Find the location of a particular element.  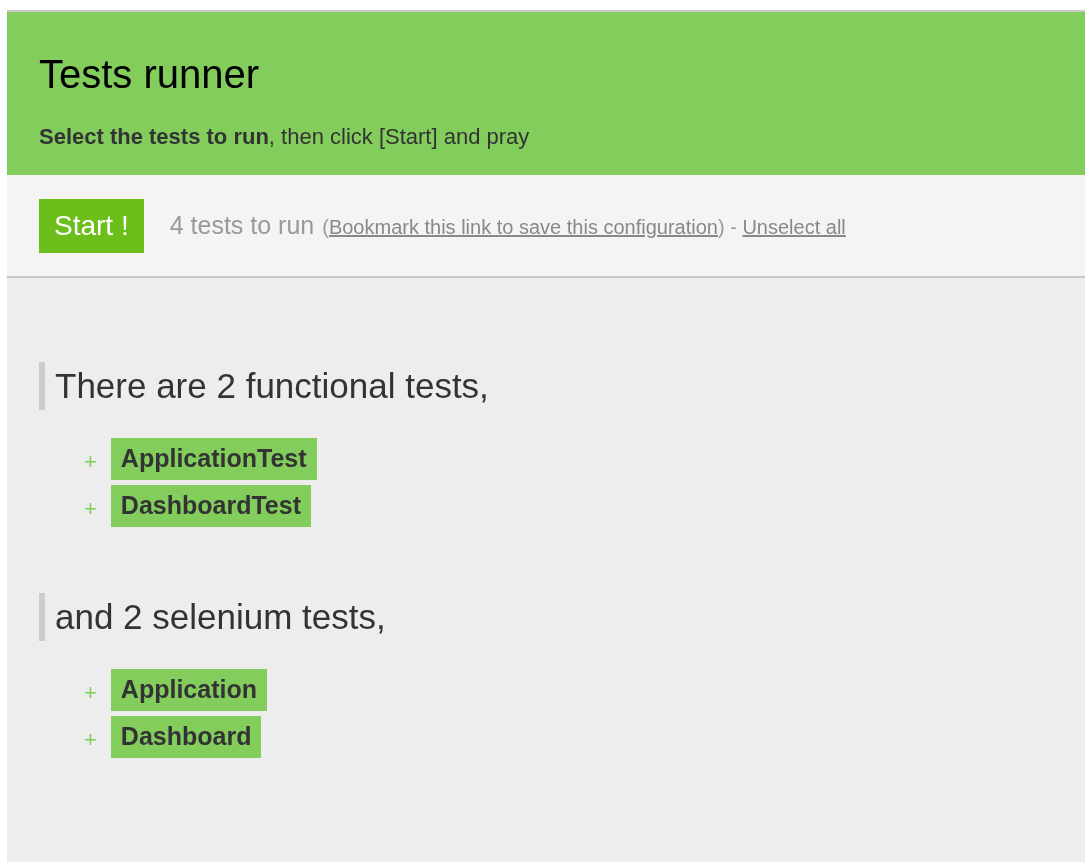

text-link: Bookmark this link to save this configuration is located at coordinates (523, 226).